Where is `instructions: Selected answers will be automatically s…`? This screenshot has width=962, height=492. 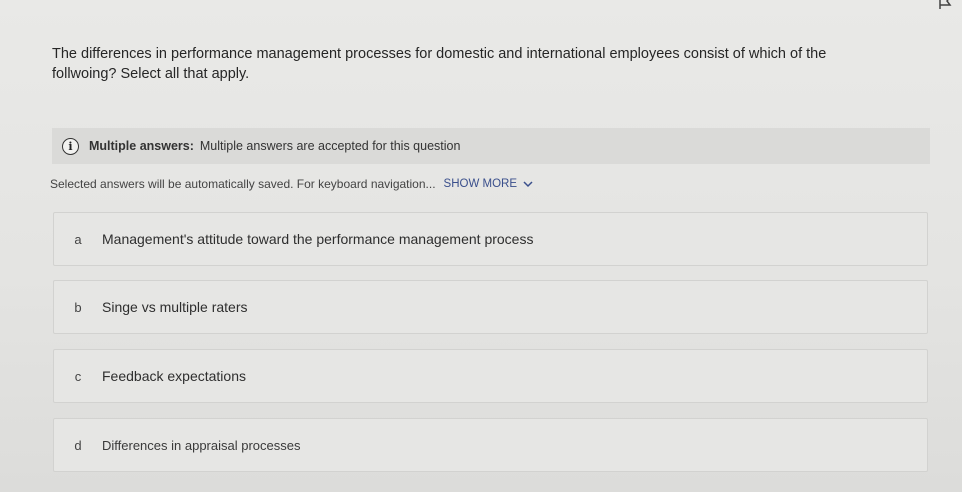
instructions: Selected answers will be automatically s… is located at coordinates (291, 184).